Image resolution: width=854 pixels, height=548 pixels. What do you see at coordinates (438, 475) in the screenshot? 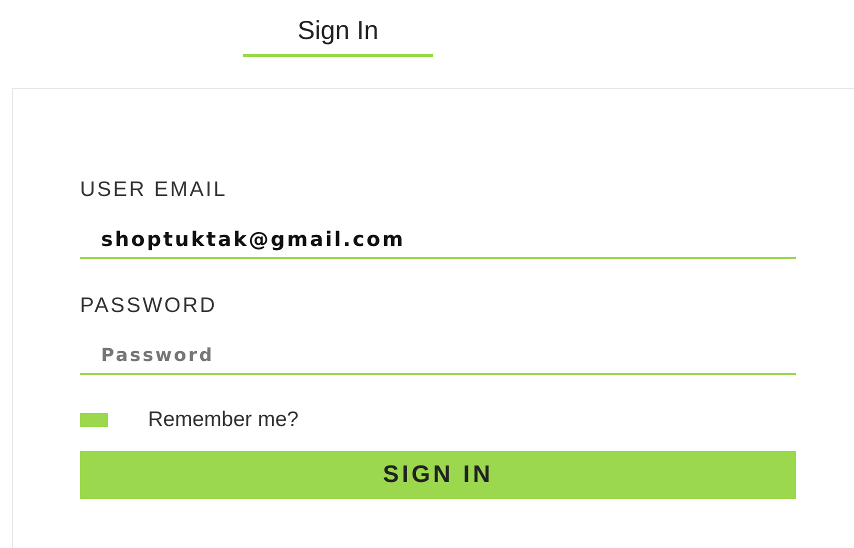
I see `sign-in-button: SIGN IN` at bounding box center [438, 475].